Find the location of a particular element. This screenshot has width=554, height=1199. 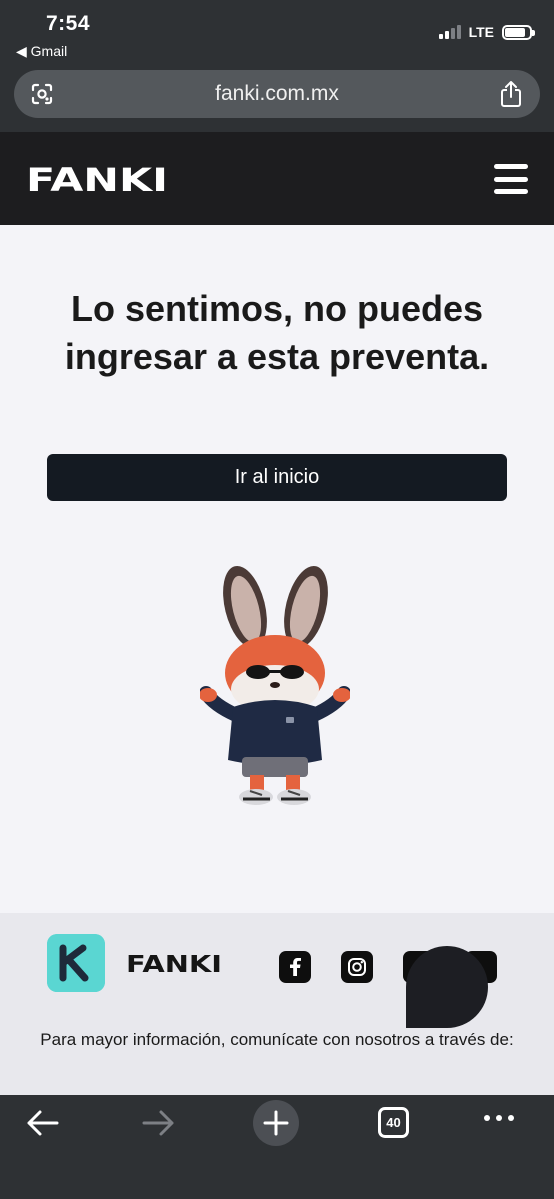

go-home-button: Ir al inicio is located at coordinates (277, 477).